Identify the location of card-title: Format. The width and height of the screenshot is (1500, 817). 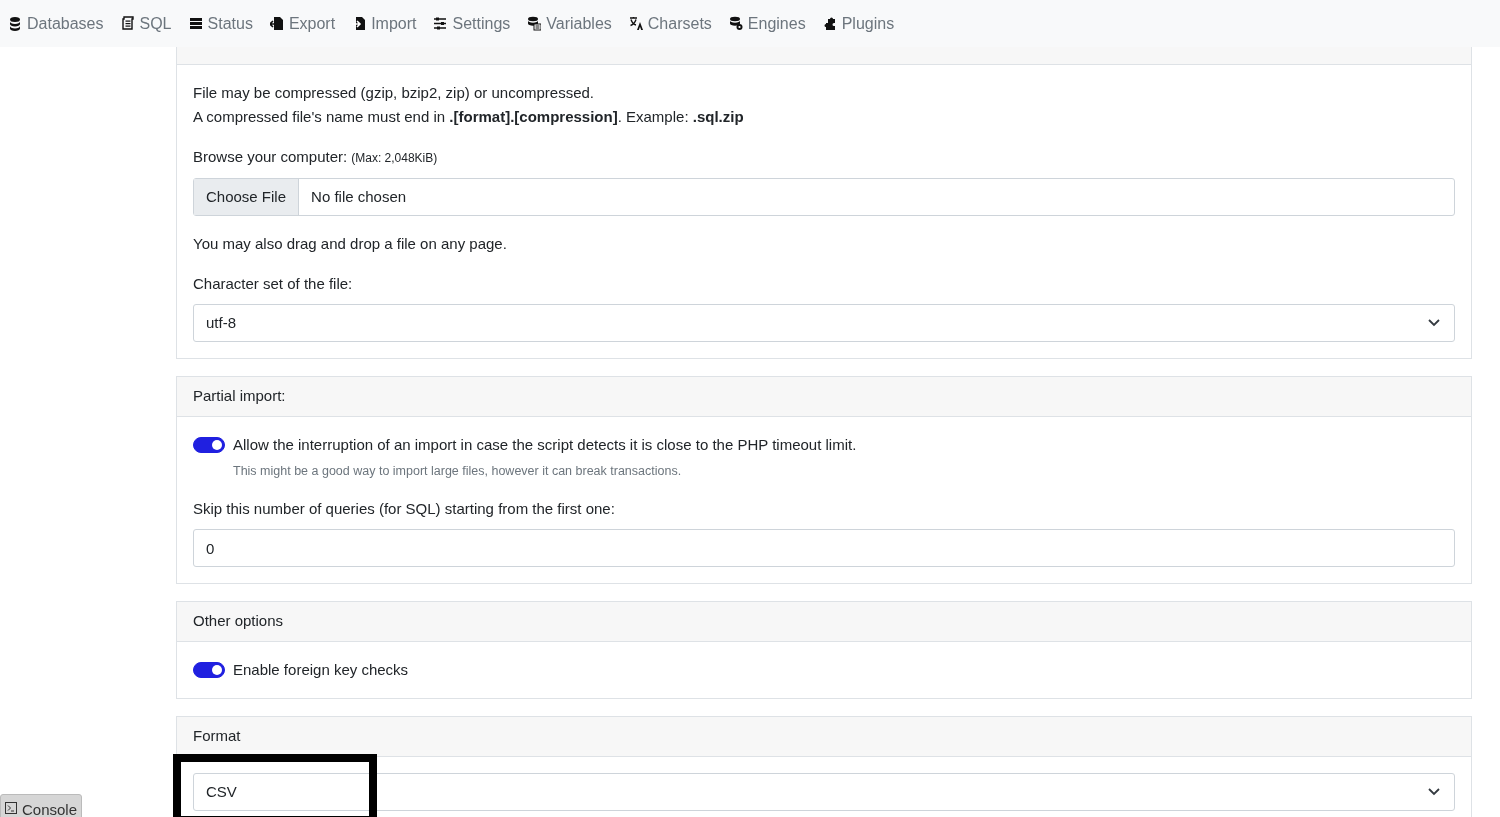
(217, 736).